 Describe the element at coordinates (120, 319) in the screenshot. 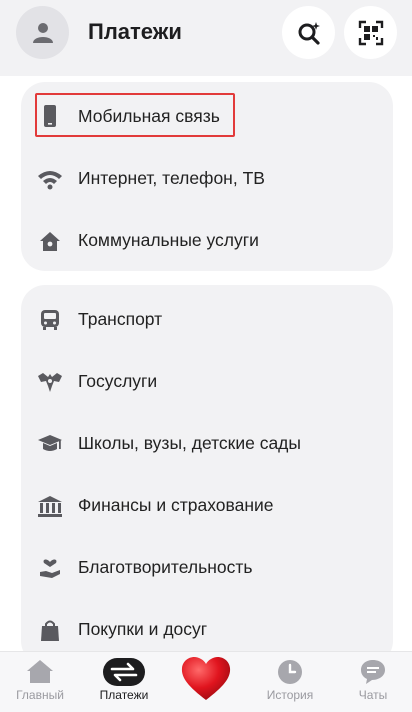

I see `category-label: Транспорт` at that location.